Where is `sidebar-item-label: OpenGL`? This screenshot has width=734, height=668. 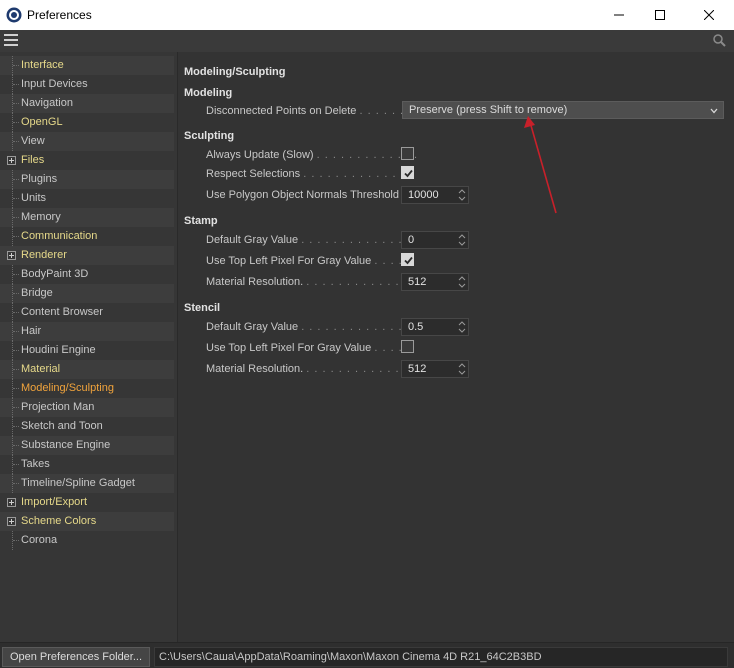 sidebar-item-label: OpenGL is located at coordinates (42, 122).